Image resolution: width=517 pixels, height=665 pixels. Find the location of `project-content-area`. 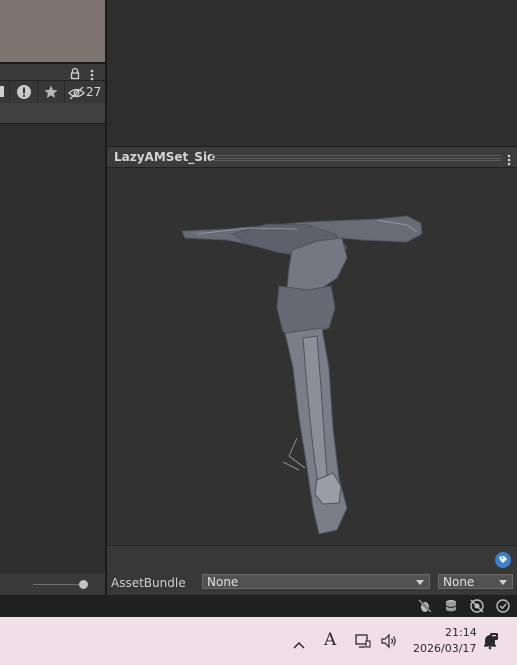

project-content-area is located at coordinates (52, 349).